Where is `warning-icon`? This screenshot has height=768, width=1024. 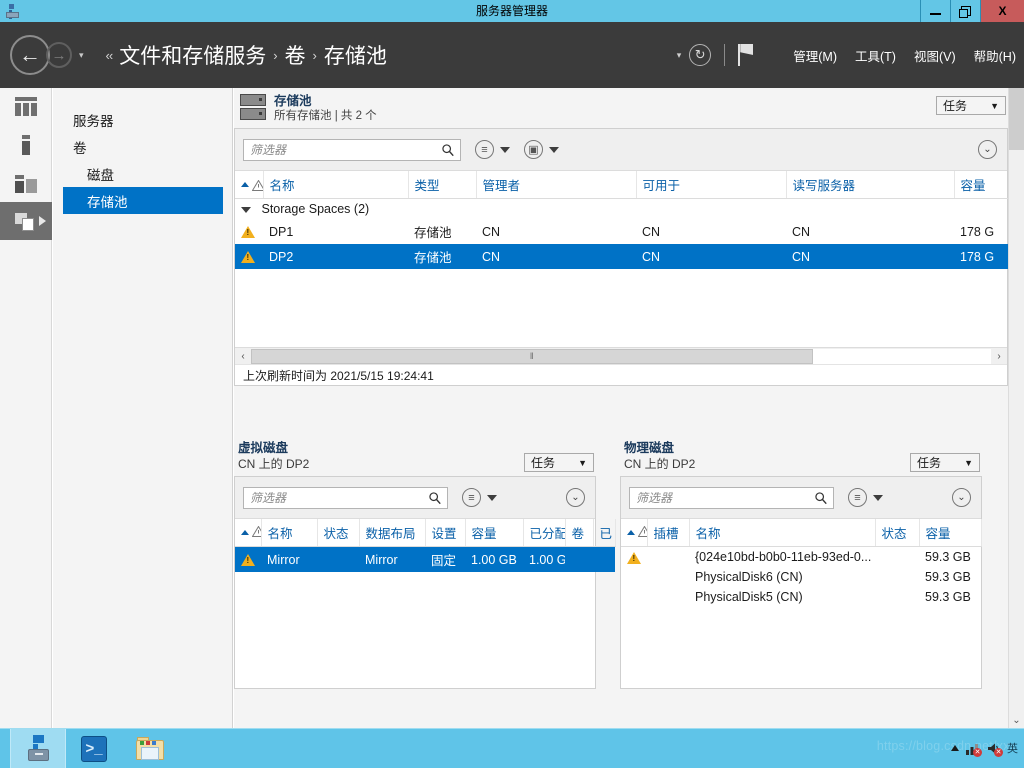
warning-icon is located at coordinates (248, 257).